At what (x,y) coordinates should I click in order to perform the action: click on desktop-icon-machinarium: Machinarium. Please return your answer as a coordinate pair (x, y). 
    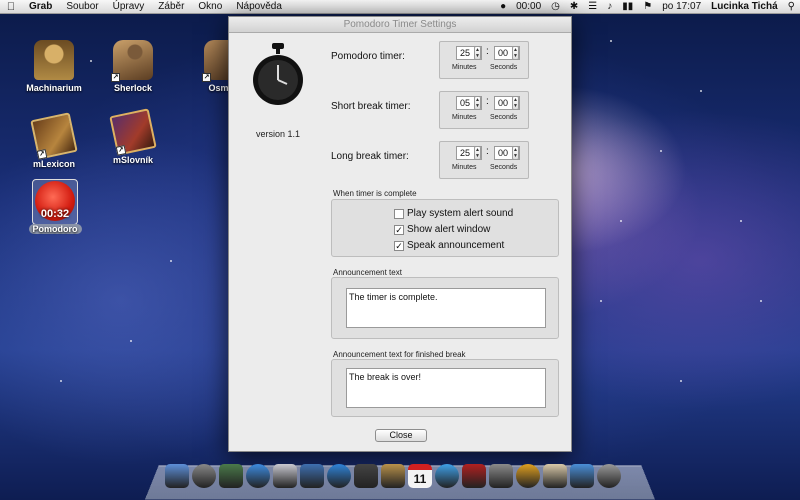
    Looking at the image, I should click on (54, 66).